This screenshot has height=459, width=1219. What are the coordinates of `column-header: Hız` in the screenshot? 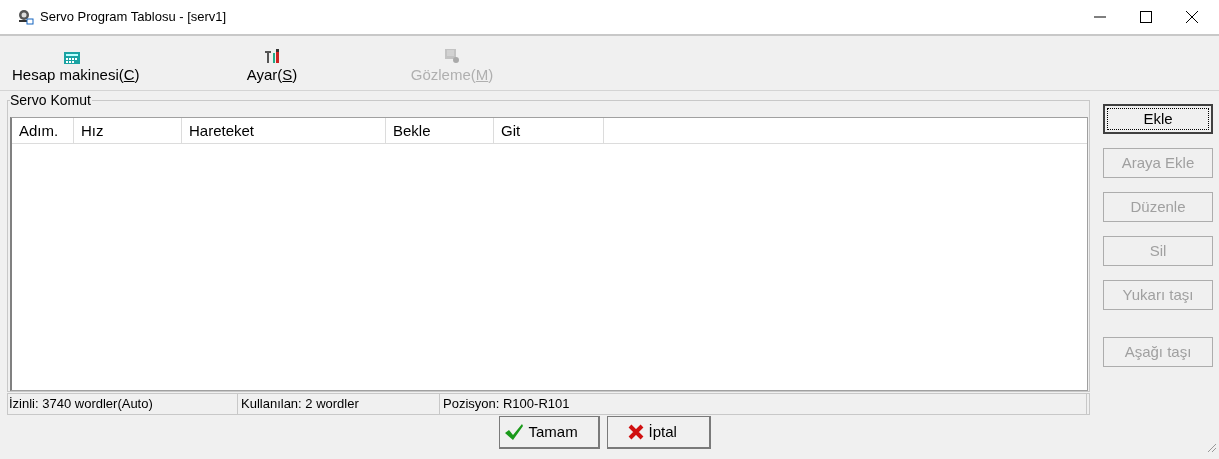 It's located at (128, 130).